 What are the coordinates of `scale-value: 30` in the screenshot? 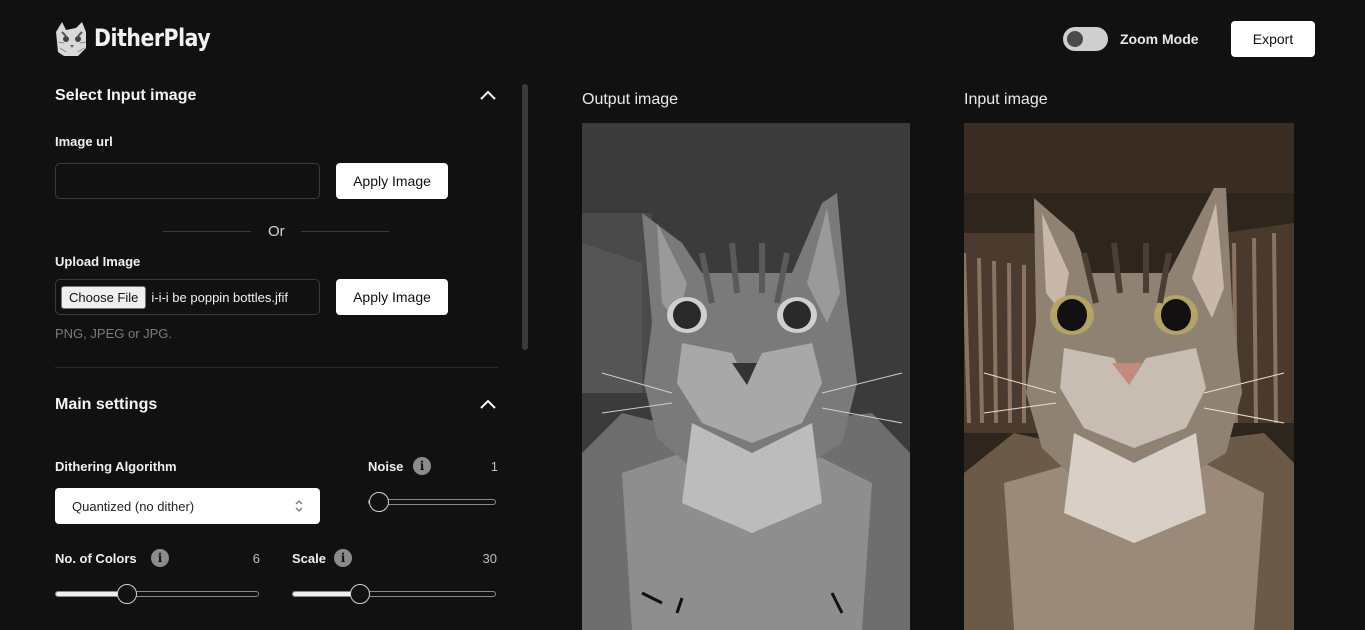 It's located at (489, 558).